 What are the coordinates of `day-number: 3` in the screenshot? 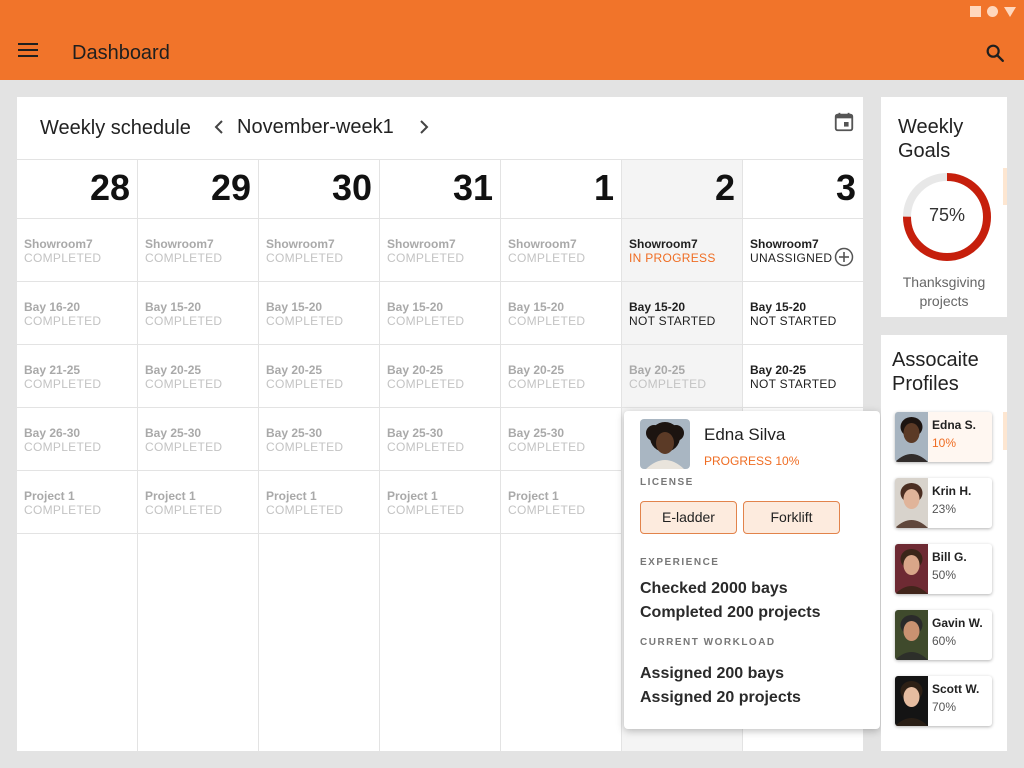 It's located at (803, 189).